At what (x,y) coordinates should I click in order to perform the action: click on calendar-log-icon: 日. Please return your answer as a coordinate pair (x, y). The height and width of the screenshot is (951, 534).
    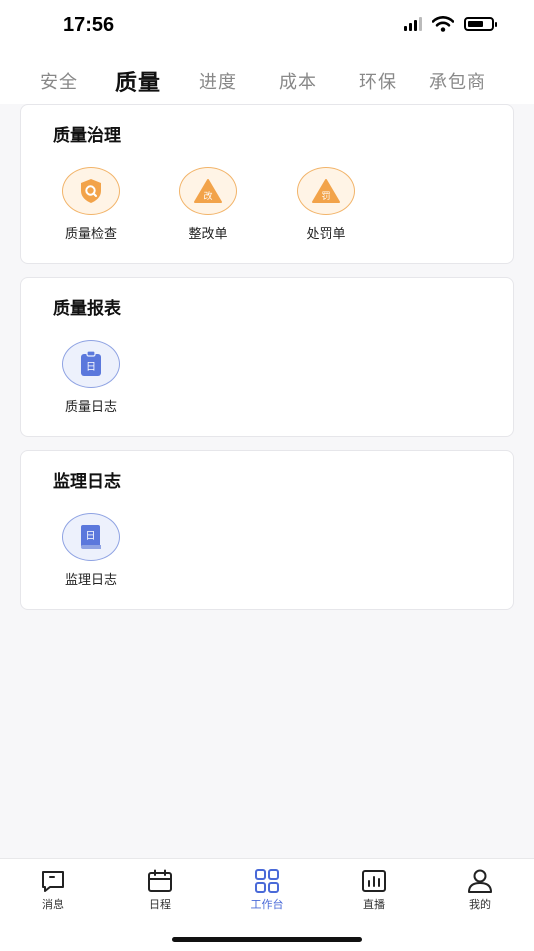
    Looking at the image, I should click on (91, 364).